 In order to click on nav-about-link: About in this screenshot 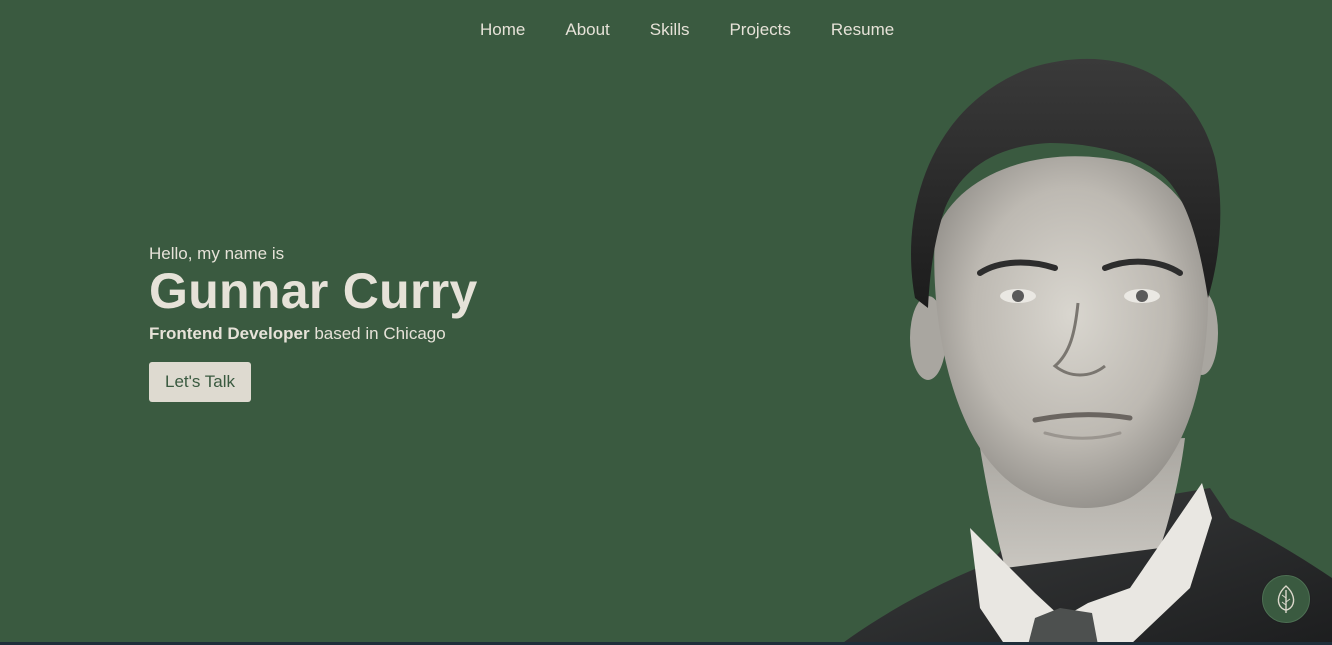, I will do `click(587, 30)`.